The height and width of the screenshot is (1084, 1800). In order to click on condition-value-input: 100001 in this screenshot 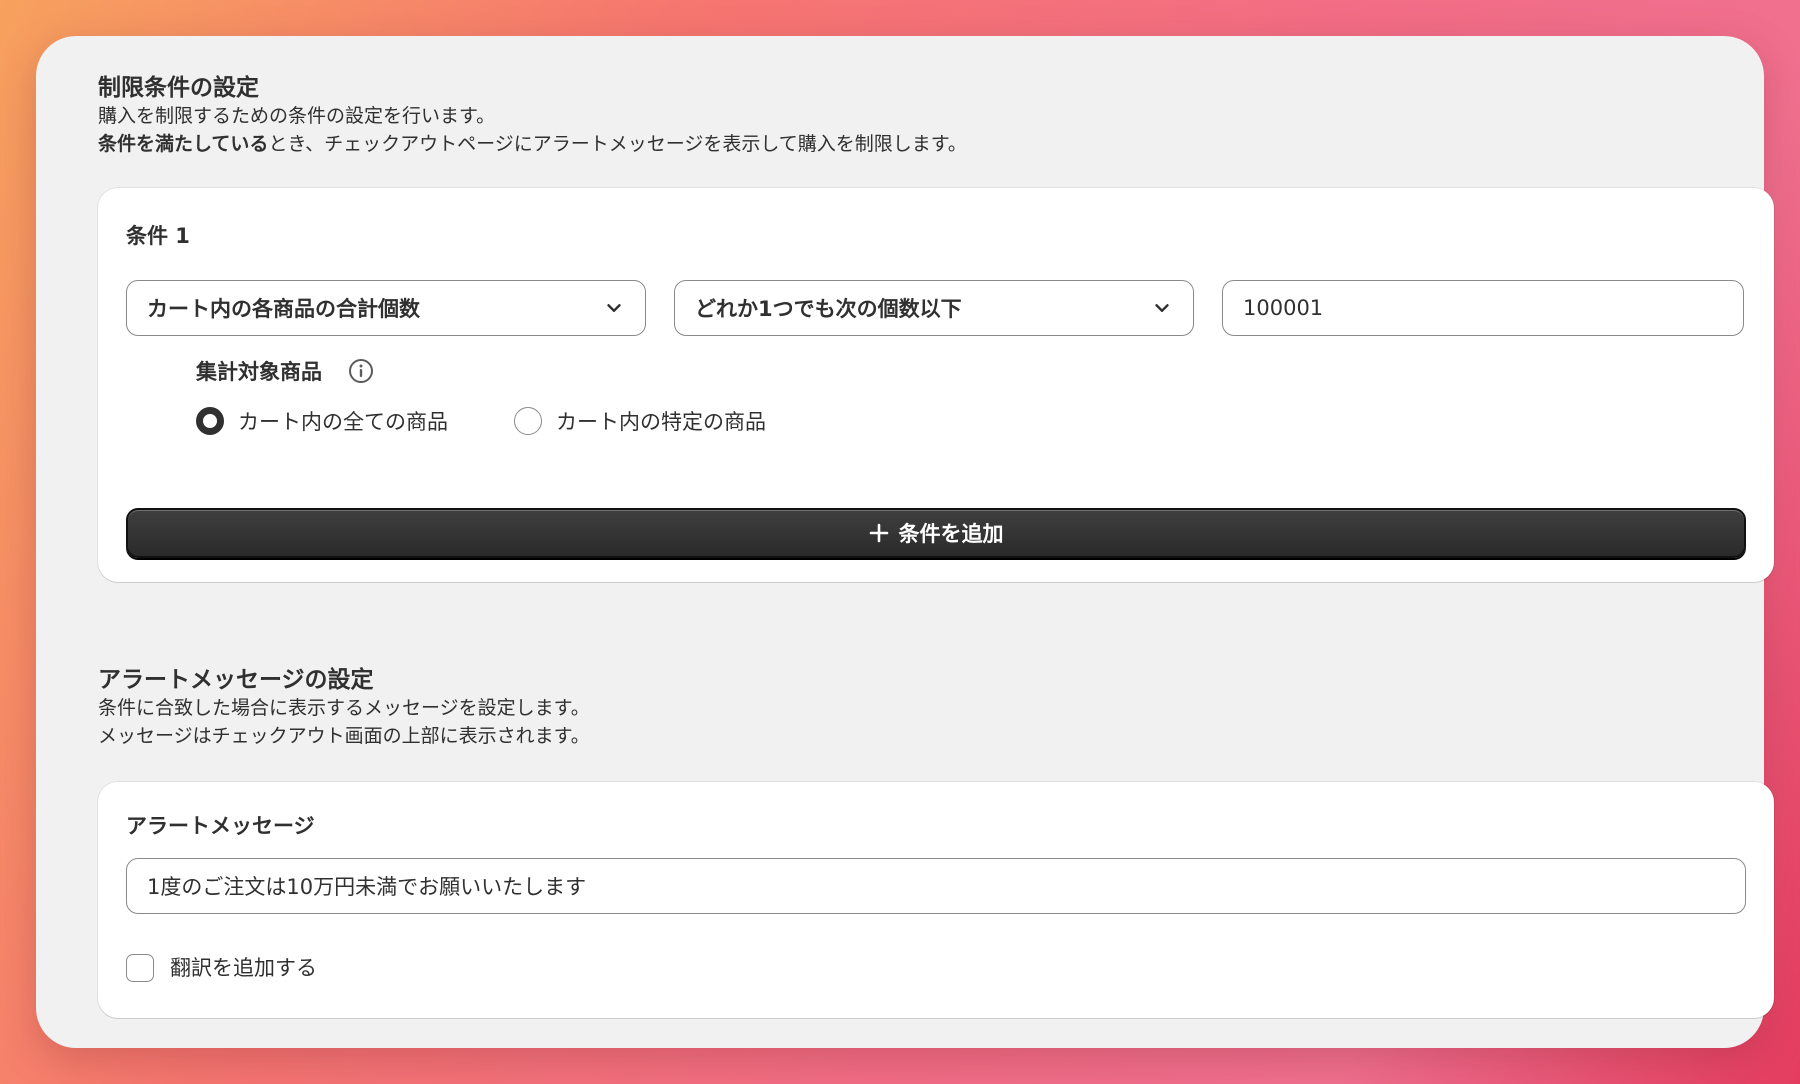, I will do `click(1483, 308)`.